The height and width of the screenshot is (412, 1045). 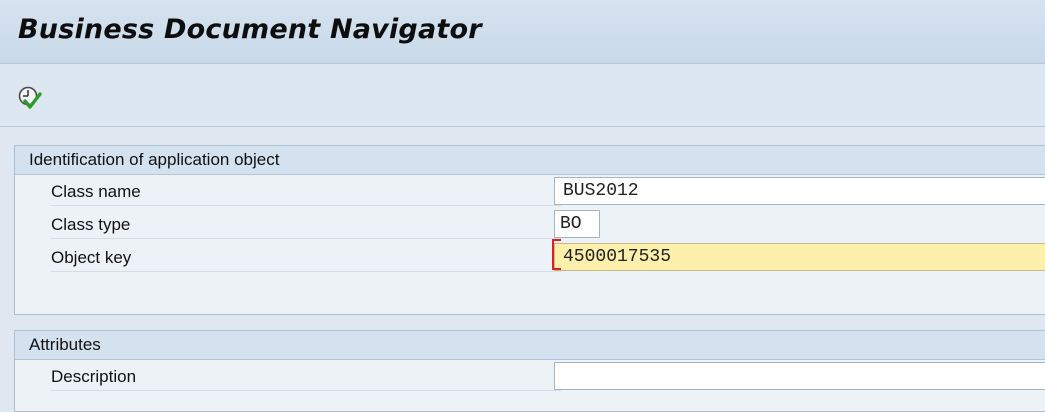 I want to click on execute-button, so click(x=32, y=98).